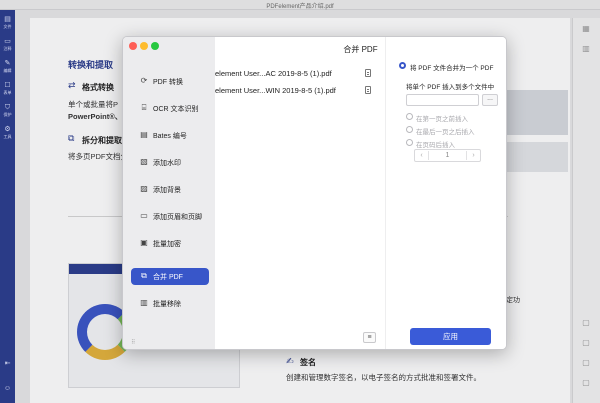 The height and width of the screenshot is (403, 600). What do you see at coordinates (473, 155) in the screenshot?
I see `increment-button: ›` at bounding box center [473, 155].